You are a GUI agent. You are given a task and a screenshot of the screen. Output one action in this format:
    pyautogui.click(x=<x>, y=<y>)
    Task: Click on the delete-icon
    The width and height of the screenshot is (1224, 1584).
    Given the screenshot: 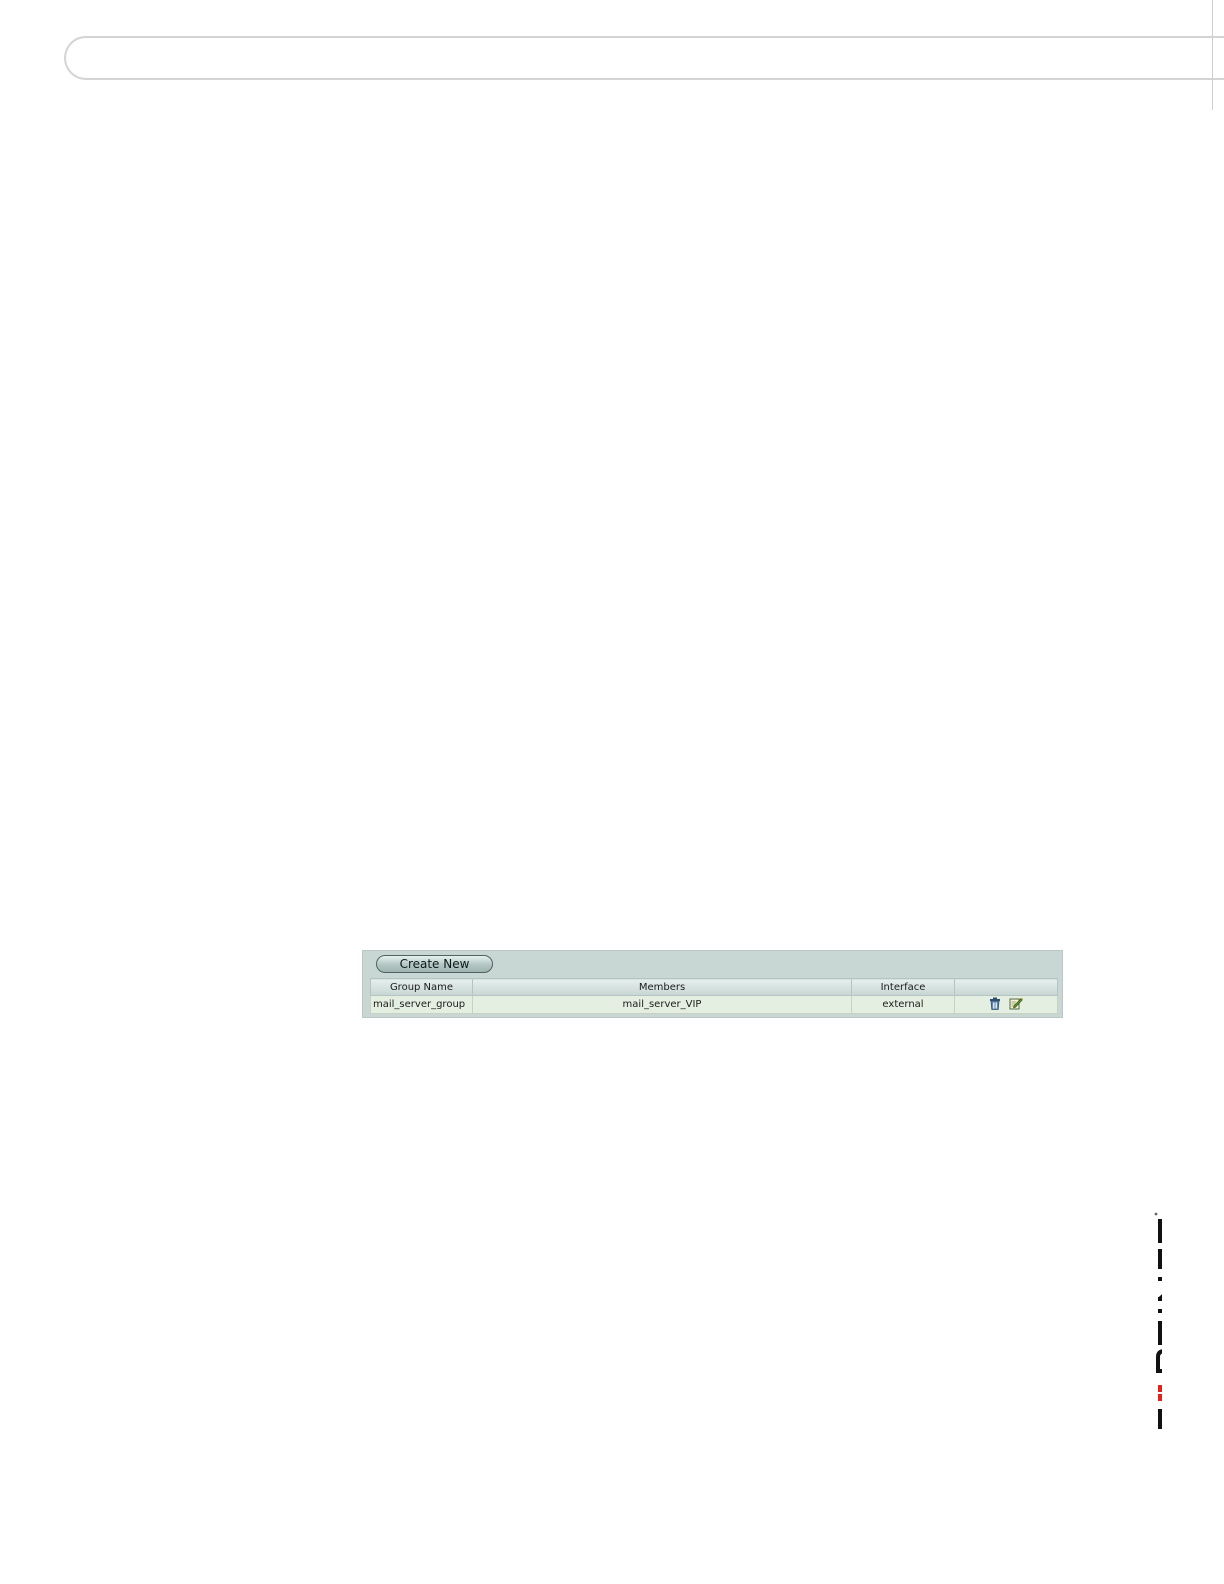 What is the action you would take?
    pyautogui.click(x=995, y=1005)
    